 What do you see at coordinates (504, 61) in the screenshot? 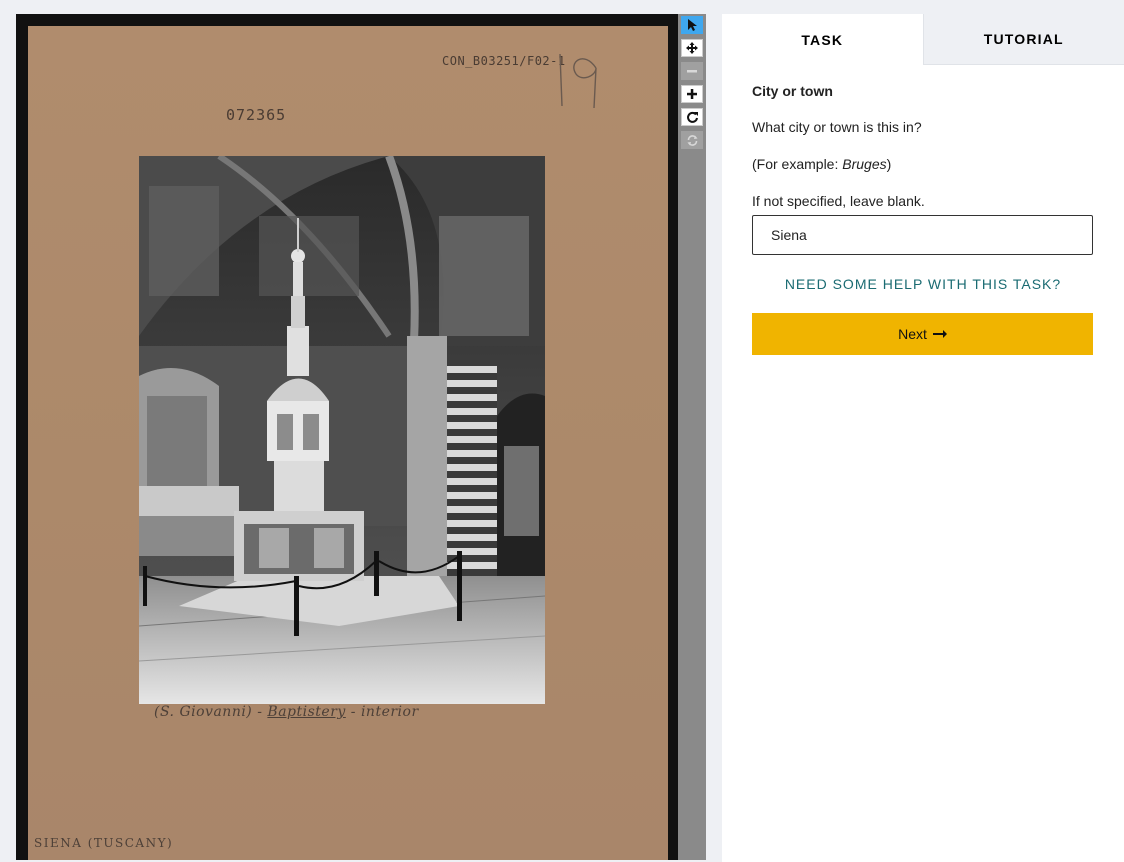
I see `catalog-stamp: CON_B03251/F02-1` at bounding box center [504, 61].